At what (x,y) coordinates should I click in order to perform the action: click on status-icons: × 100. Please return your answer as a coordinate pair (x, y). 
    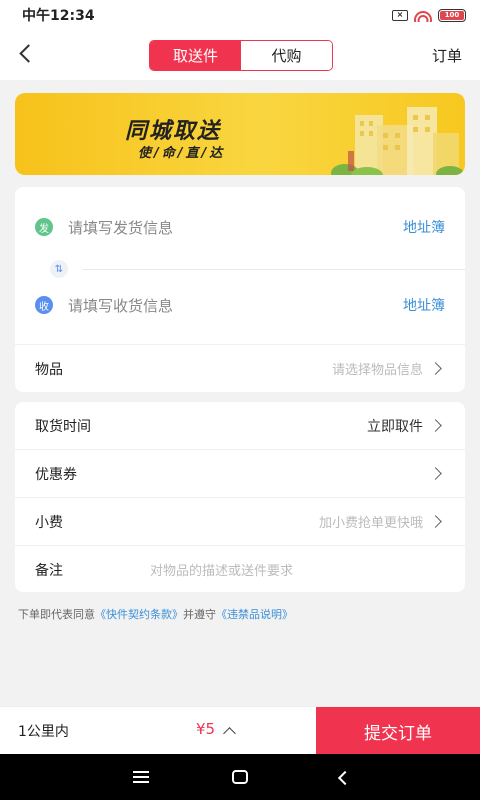
    Looking at the image, I should click on (429, 15).